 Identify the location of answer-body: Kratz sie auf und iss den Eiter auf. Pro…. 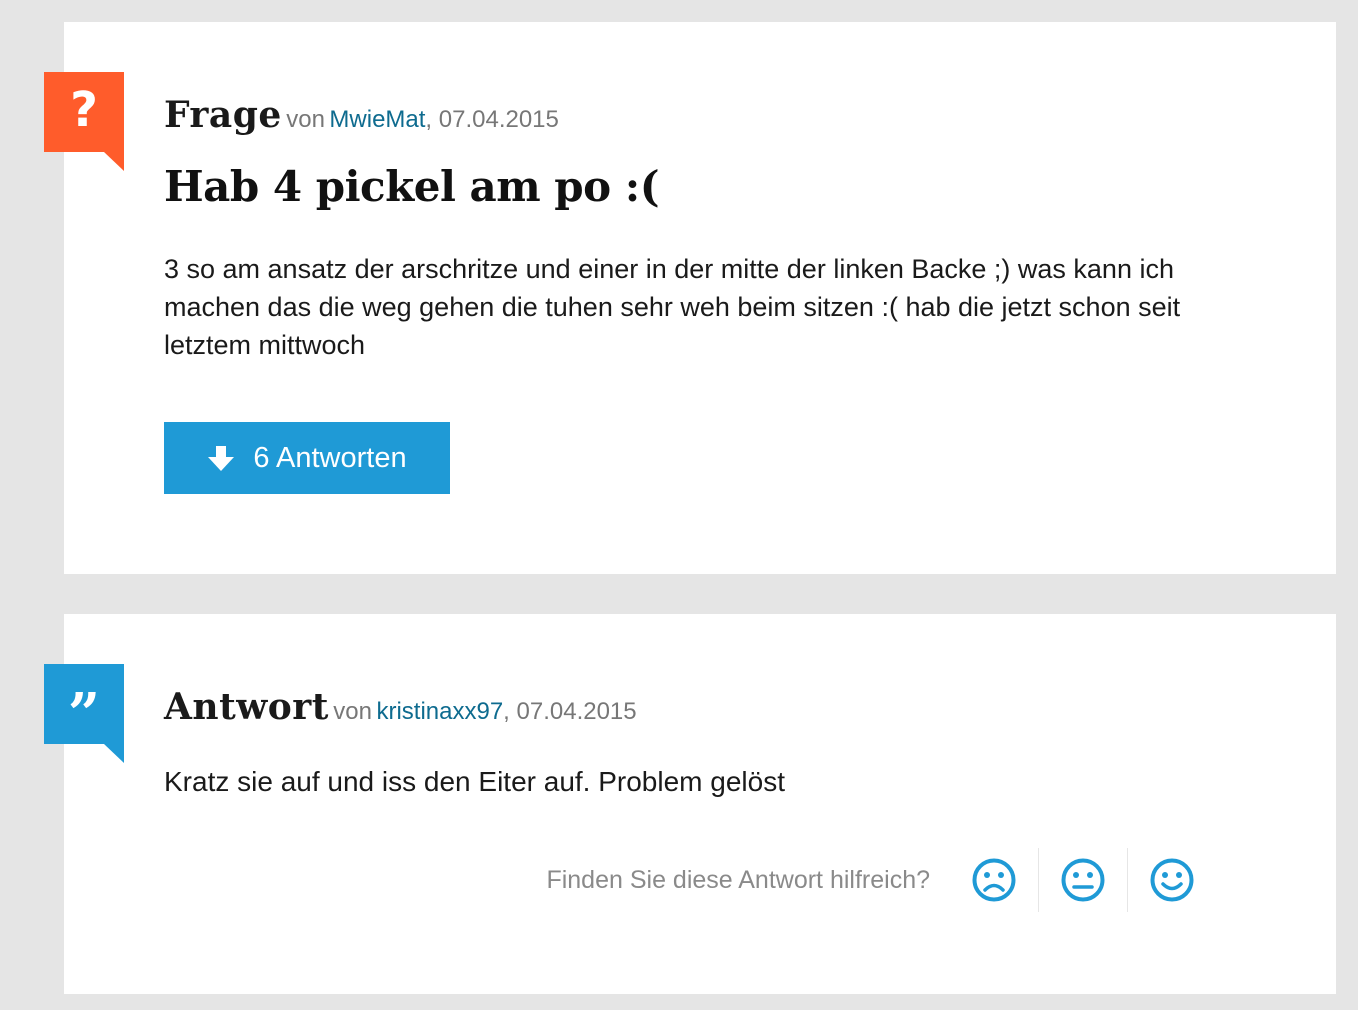
(474, 781).